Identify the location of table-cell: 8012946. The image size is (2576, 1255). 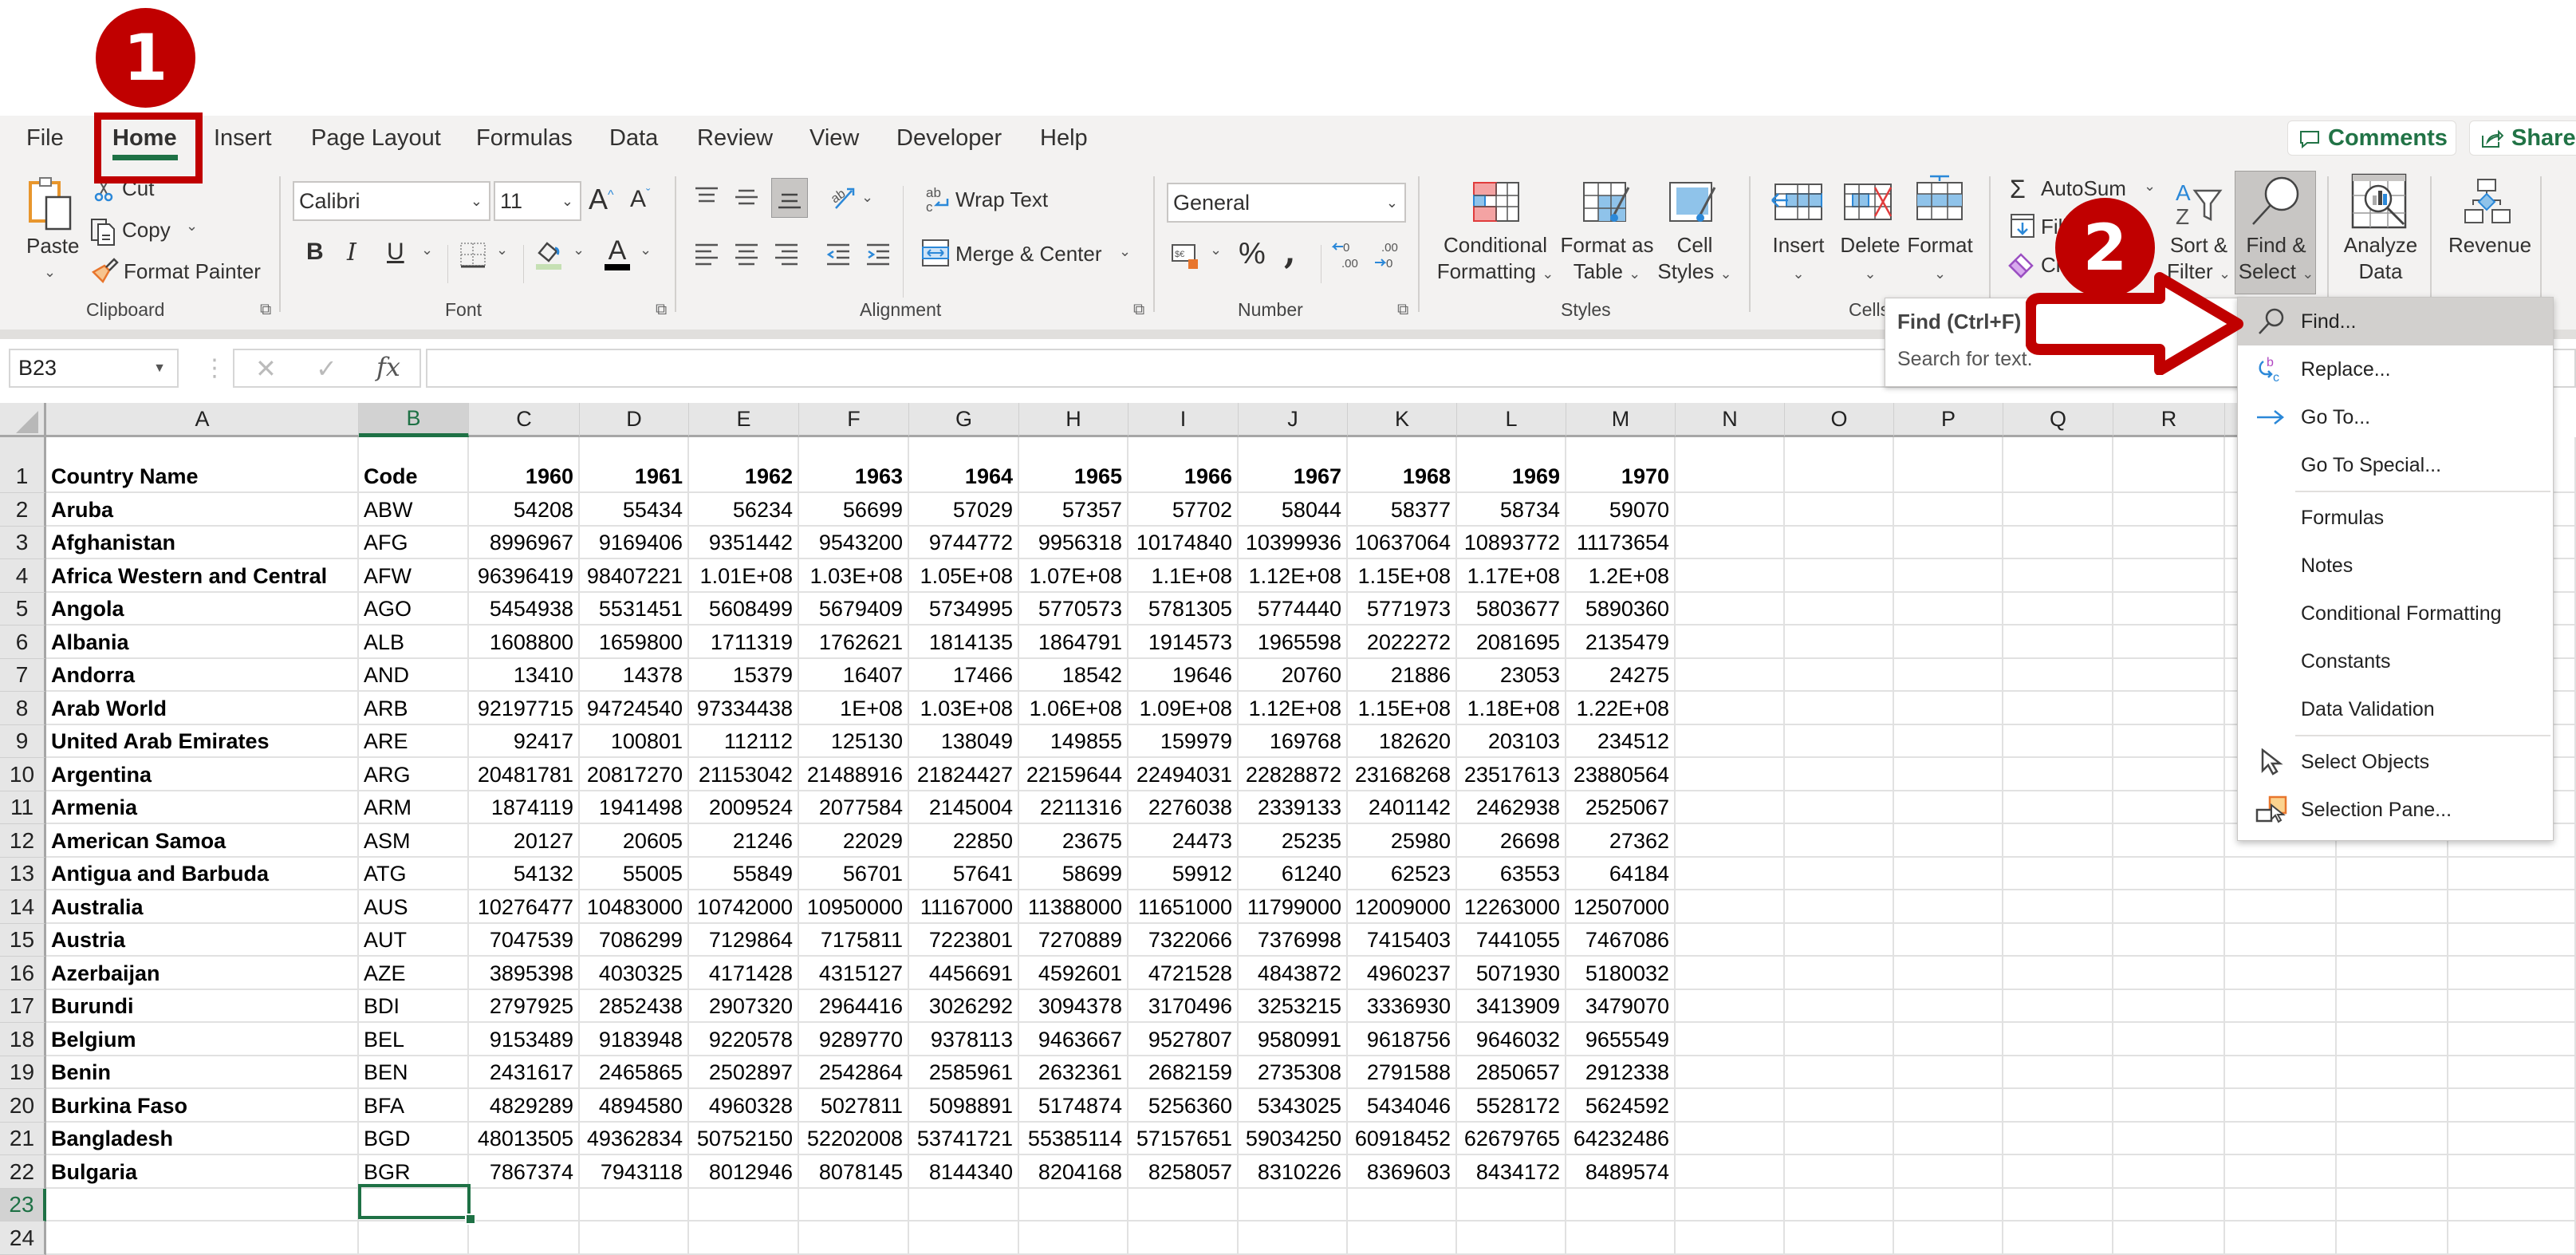
(744, 1172).